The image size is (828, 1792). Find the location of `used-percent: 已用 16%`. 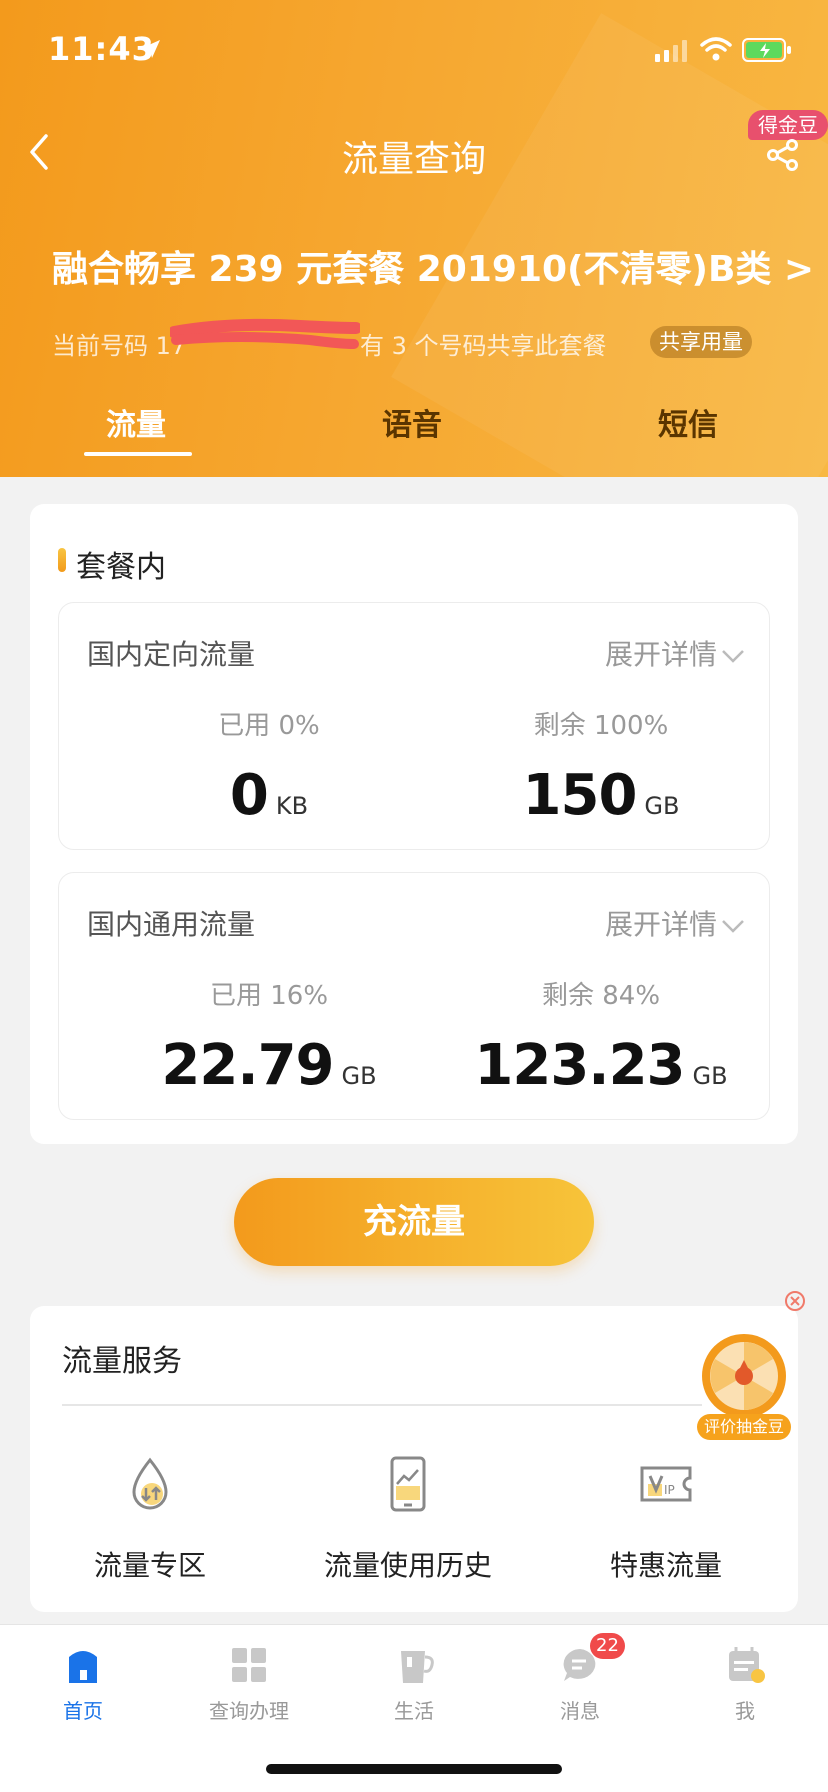

used-percent: 已用 16% is located at coordinates (269, 996).